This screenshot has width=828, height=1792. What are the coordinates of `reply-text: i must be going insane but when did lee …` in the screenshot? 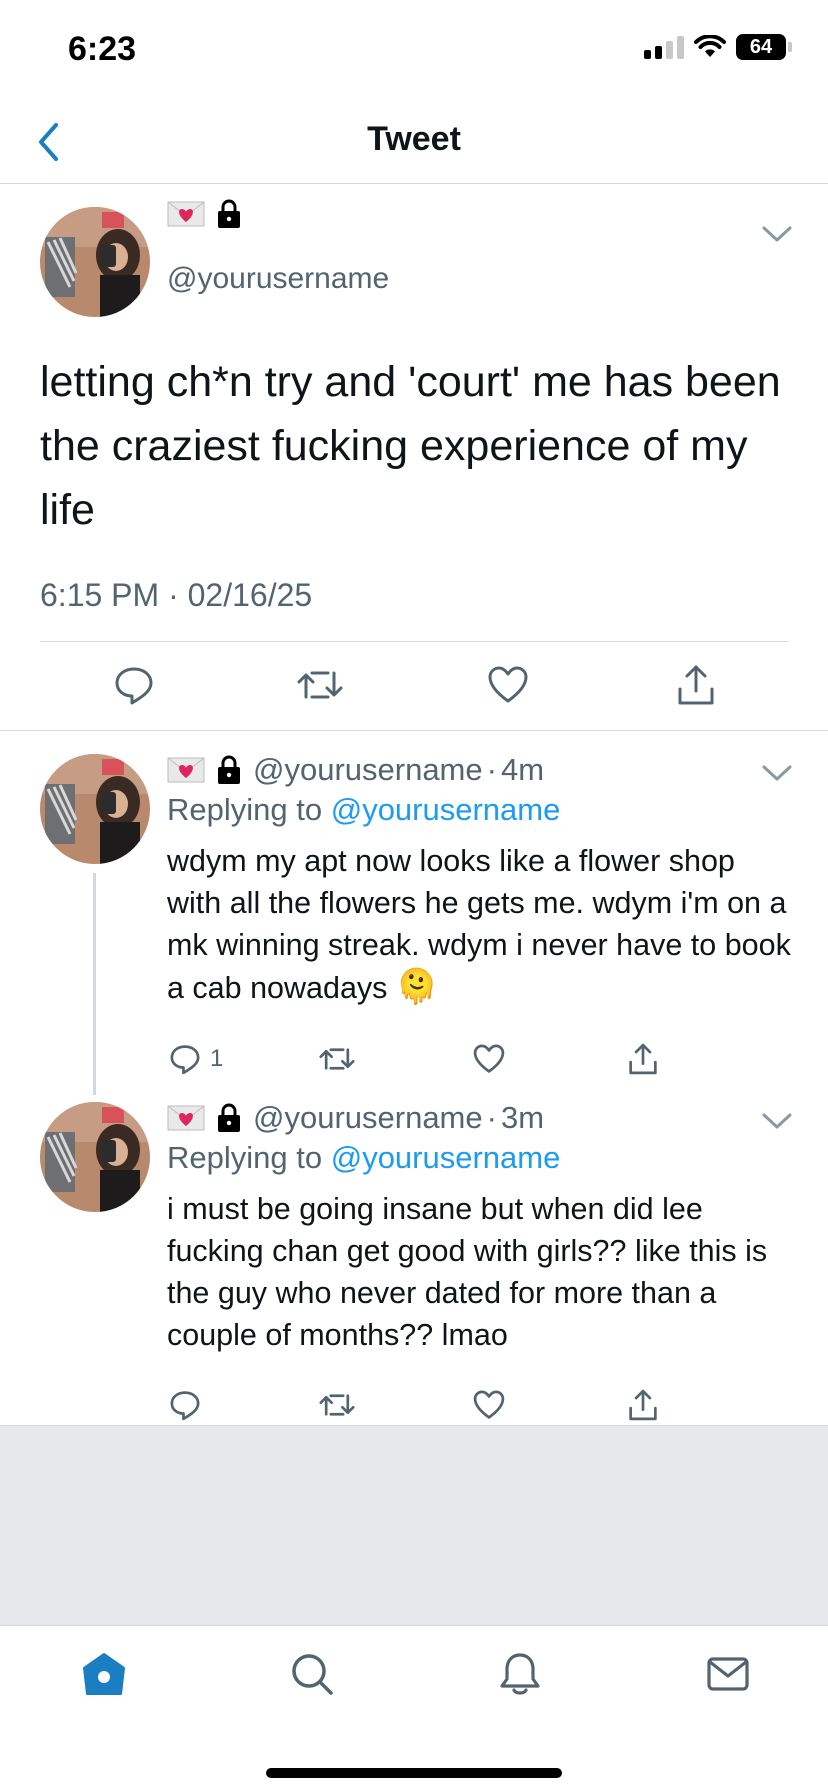 It's located at (467, 1272).